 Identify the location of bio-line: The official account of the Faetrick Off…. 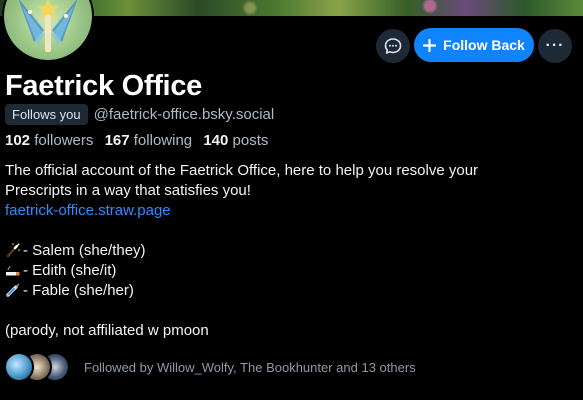
(242, 170).